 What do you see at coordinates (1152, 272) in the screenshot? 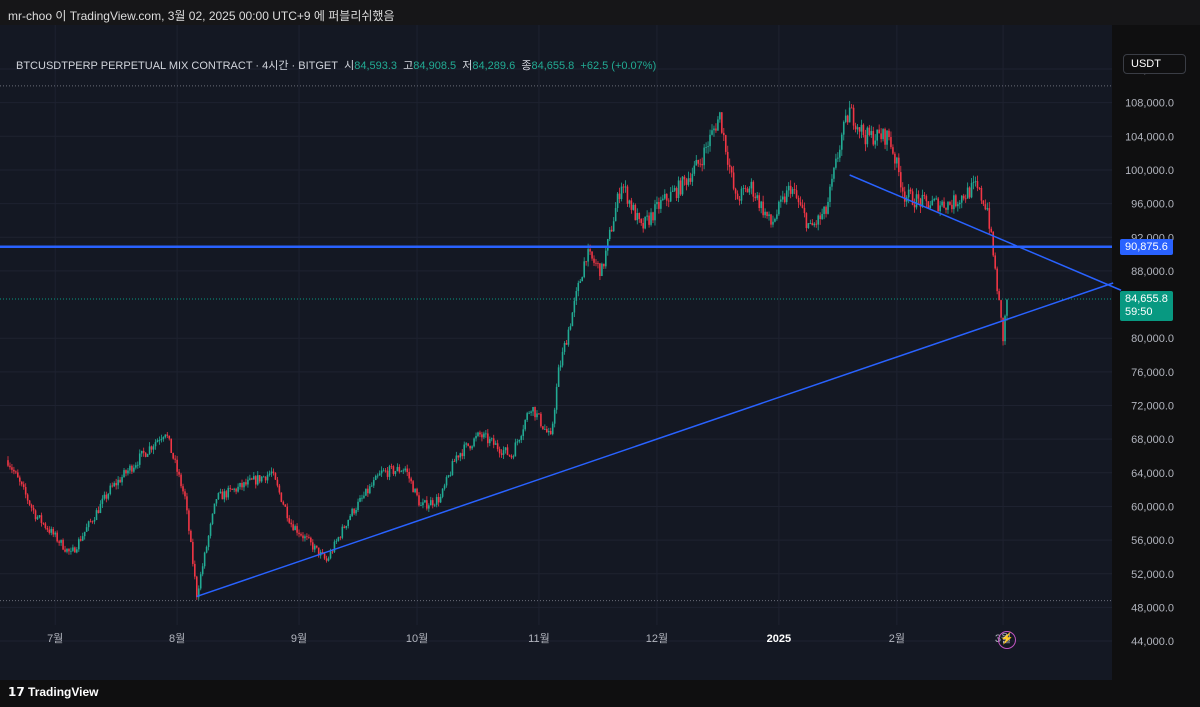
I see `y-tick-label: 88,000.0` at bounding box center [1152, 272].